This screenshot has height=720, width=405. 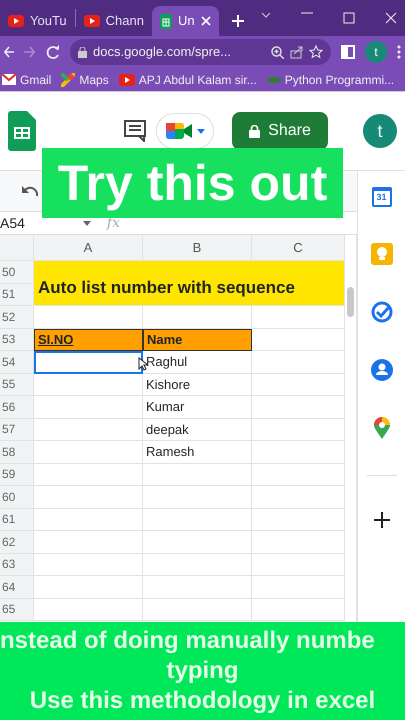 What do you see at coordinates (266, 15) in the screenshot?
I see `chevron-down-icon` at bounding box center [266, 15].